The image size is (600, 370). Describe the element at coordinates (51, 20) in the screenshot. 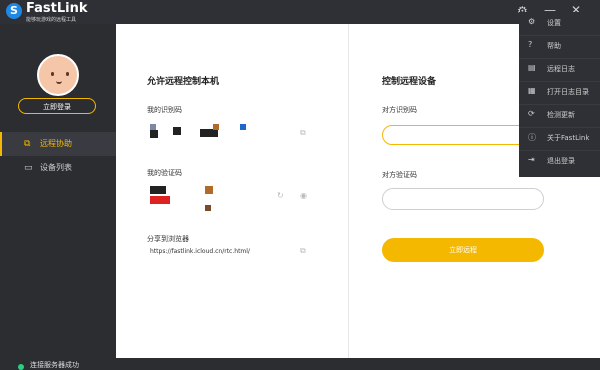

I see `app-subtitle: 能够玩游戏的远程工具` at that location.